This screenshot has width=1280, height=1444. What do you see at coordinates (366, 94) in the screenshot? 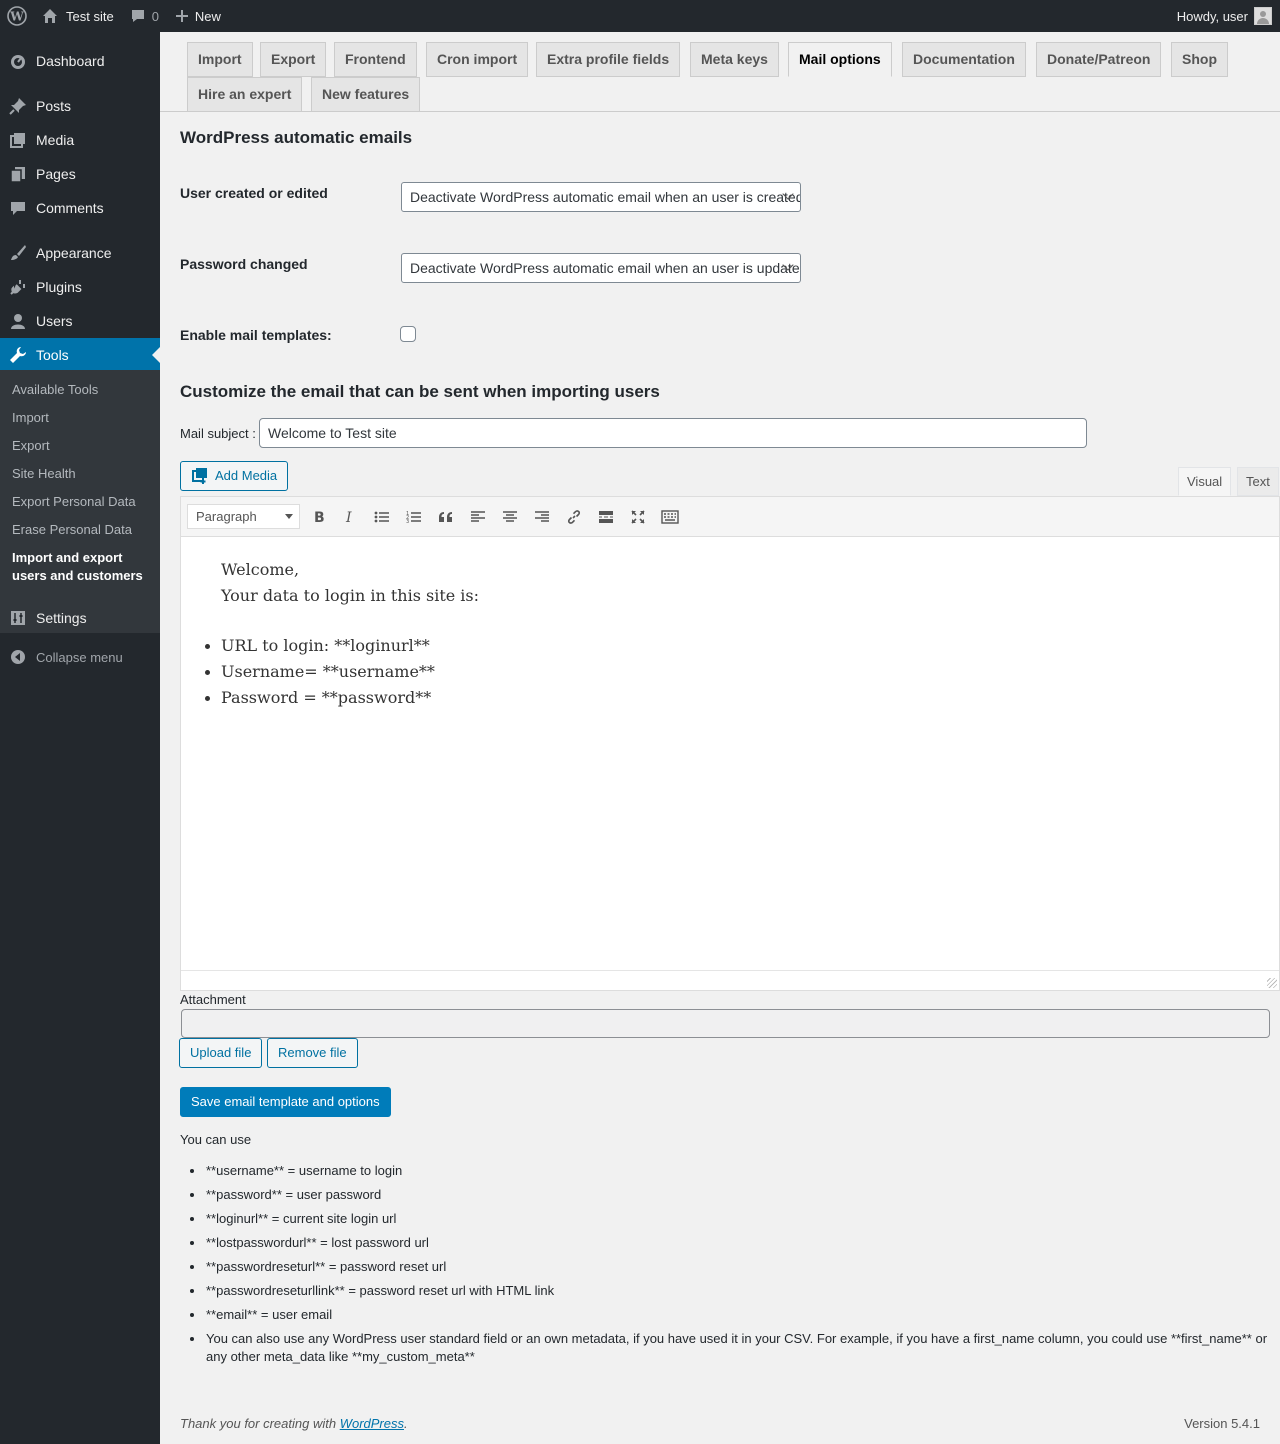
I see `tab-new-features: New features` at bounding box center [366, 94].